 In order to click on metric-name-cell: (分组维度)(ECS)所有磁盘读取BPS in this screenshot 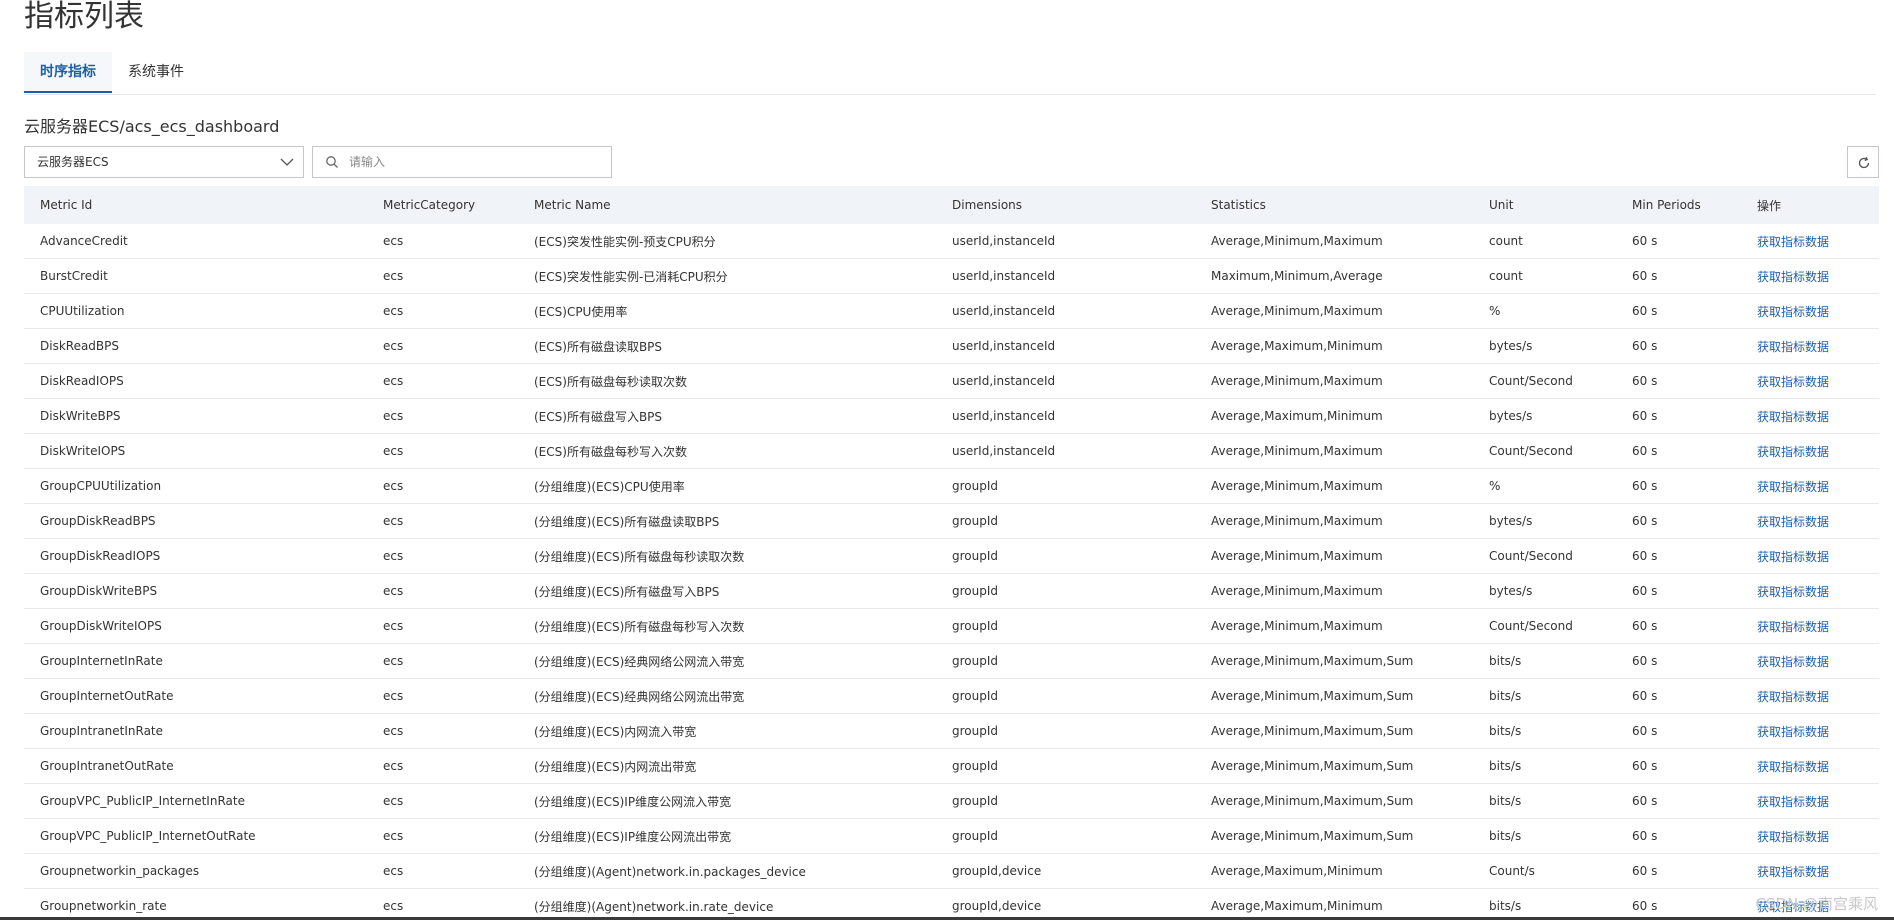, I will do `click(727, 521)`.